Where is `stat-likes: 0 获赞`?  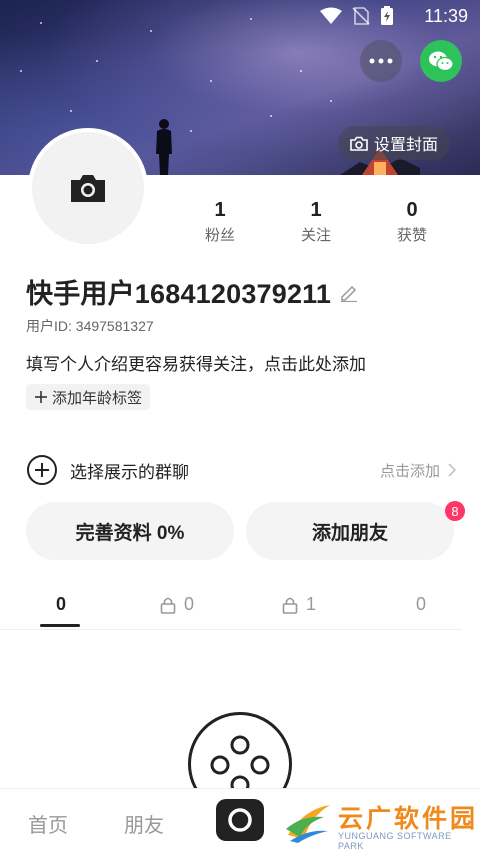
stat-likes: 0 获赞 is located at coordinates (412, 221).